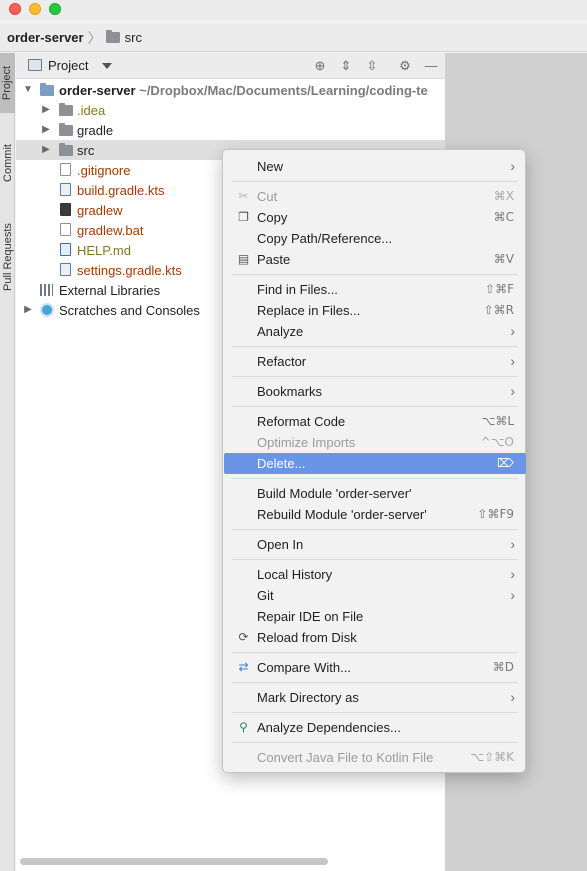  I want to click on minimize-window-button, so click(35, 9).